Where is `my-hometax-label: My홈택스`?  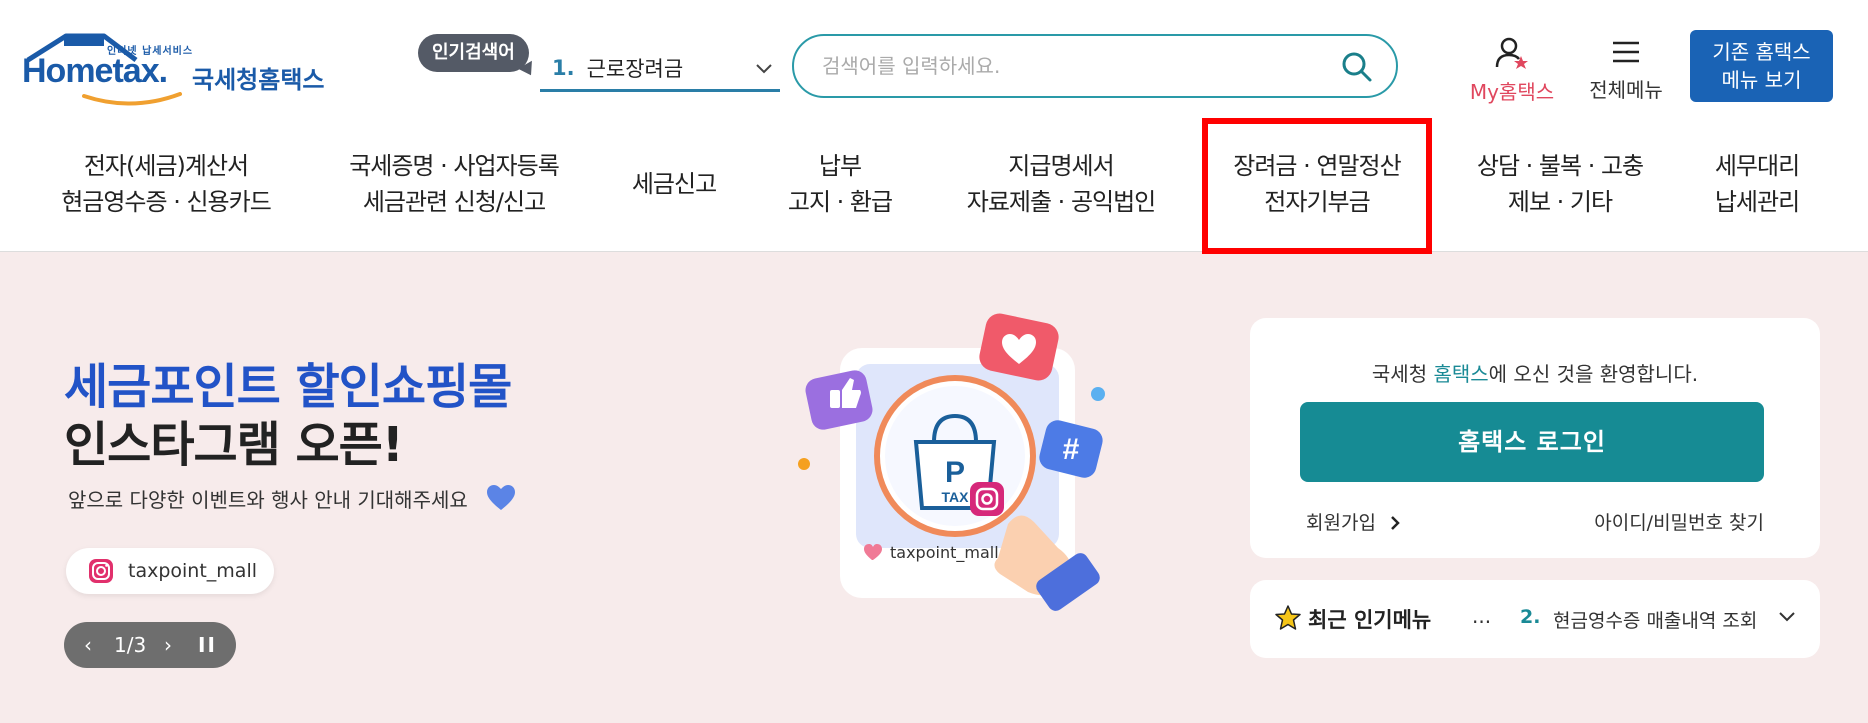
my-hometax-label: My홈택스 is located at coordinates (1512, 92).